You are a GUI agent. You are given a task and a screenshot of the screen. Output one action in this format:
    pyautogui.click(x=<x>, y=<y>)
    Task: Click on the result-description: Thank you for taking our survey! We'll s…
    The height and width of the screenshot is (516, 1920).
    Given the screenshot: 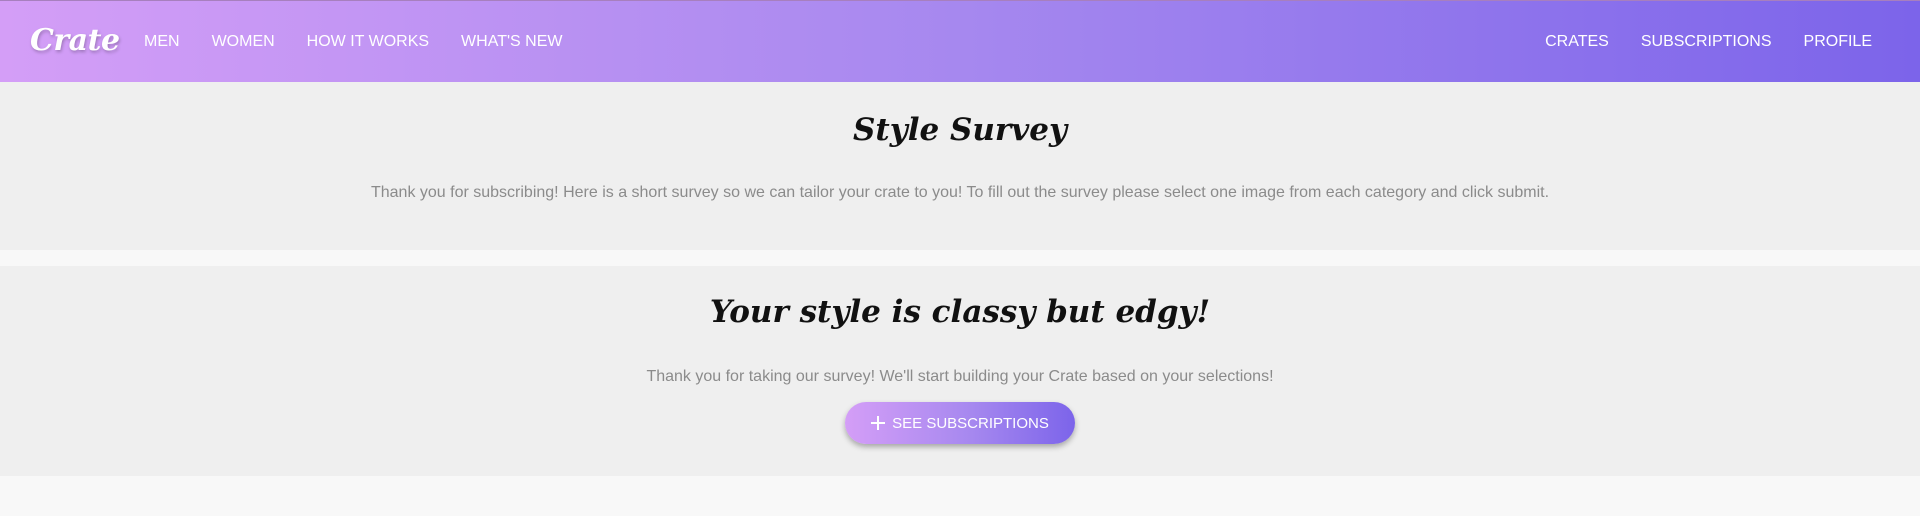 What is the action you would take?
    pyautogui.click(x=960, y=376)
    